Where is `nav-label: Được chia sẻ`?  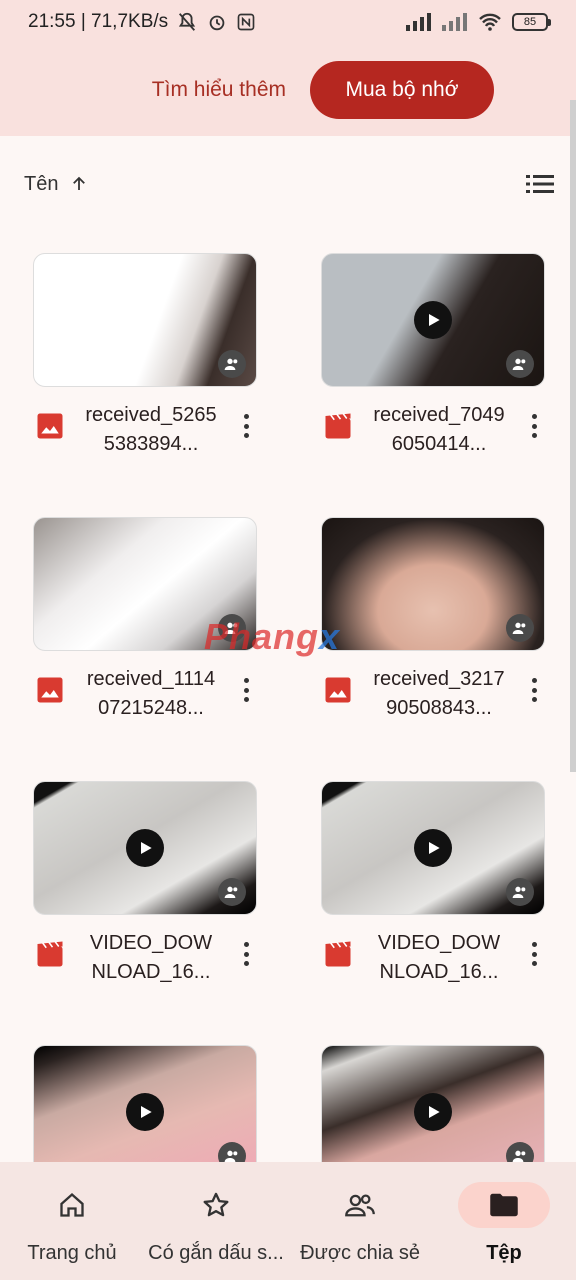 nav-label: Được chia sẻ is located at coordinates (360, 1253).